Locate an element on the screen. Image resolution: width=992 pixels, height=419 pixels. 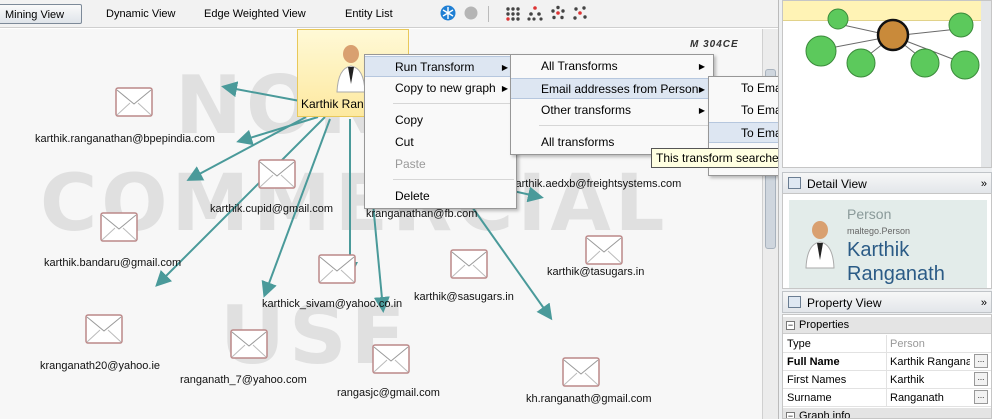
panel-title: Detail View is located at coordinates (837, 184).